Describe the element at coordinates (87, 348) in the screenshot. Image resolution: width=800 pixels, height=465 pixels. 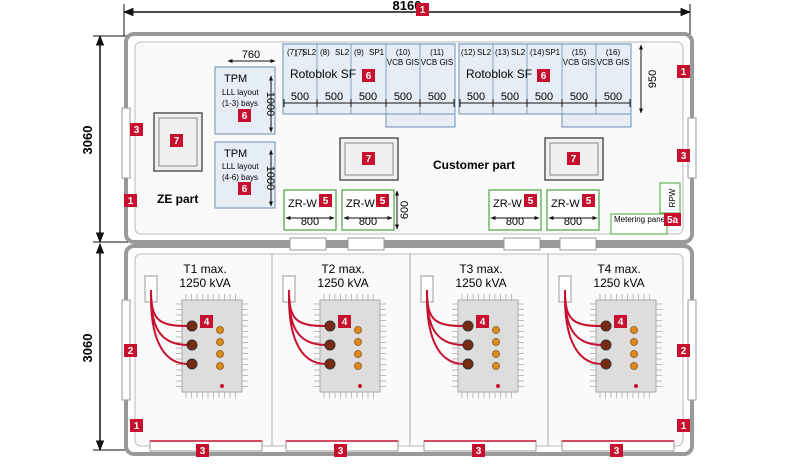
I see `height-bottom-label: 3060` at that location.